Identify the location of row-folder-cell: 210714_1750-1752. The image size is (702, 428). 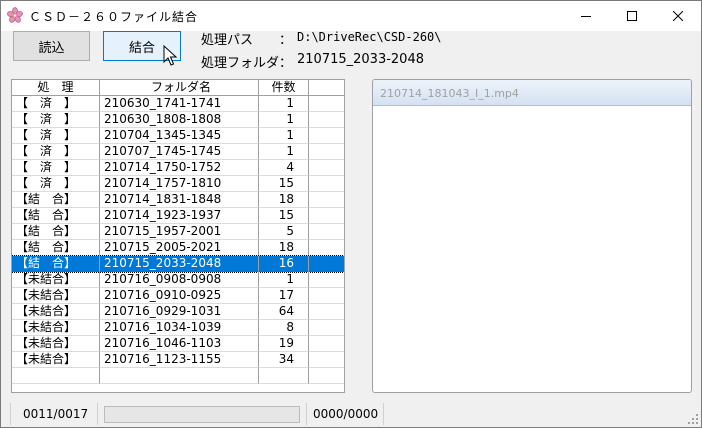
(179, 168).